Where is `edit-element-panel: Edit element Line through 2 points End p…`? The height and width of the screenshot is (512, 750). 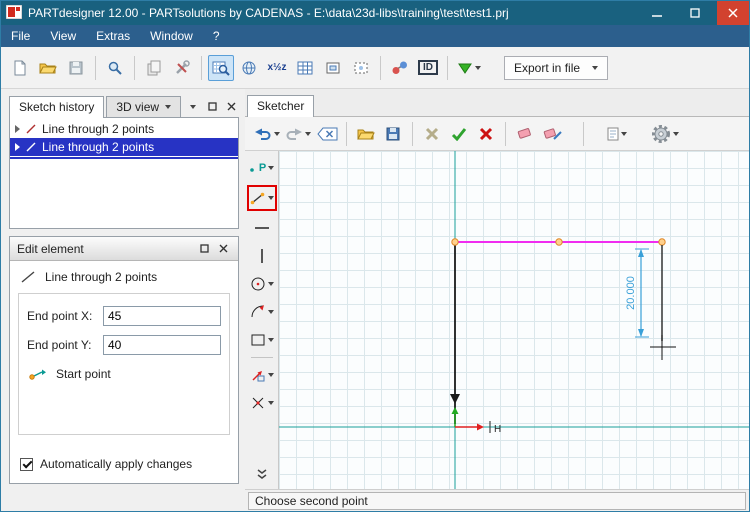 edit-element-panel: Edit element Line through 2 points End p… is located at coordinates (124, 360).